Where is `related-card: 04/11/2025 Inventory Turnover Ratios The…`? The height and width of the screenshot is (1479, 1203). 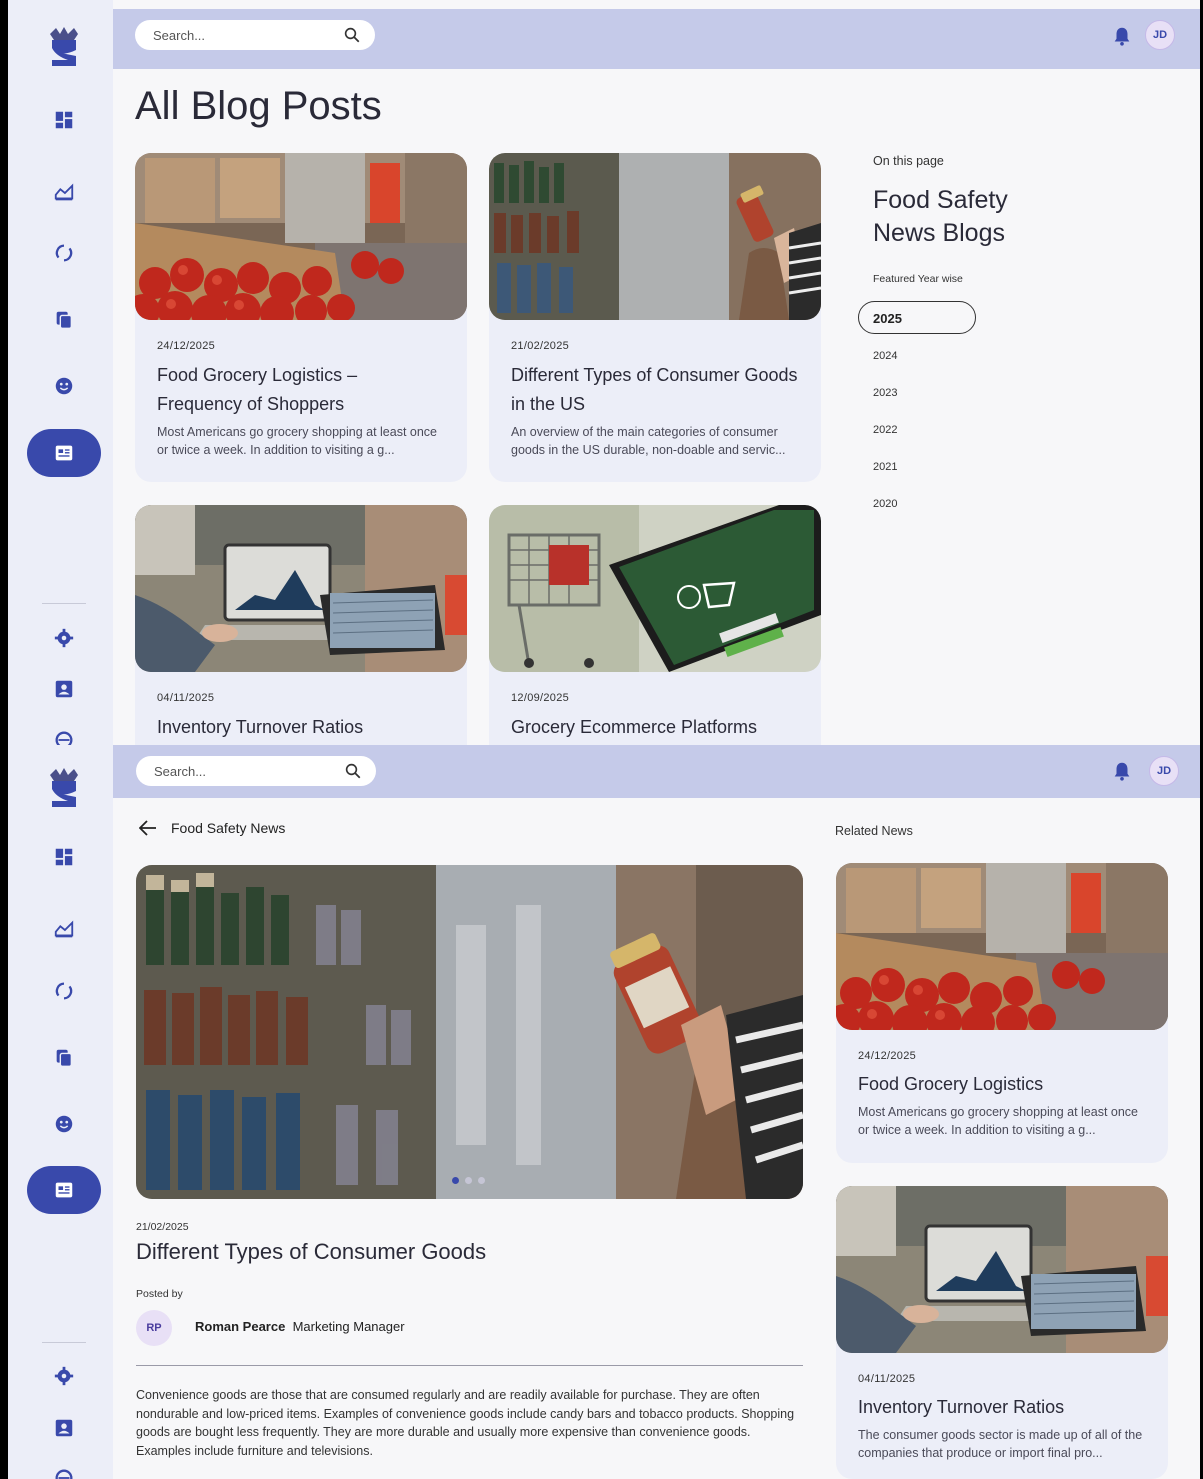 related-card: 04/11/2025 Inventory Turnover Ratios The… is located at coordinates (1002, 1332).